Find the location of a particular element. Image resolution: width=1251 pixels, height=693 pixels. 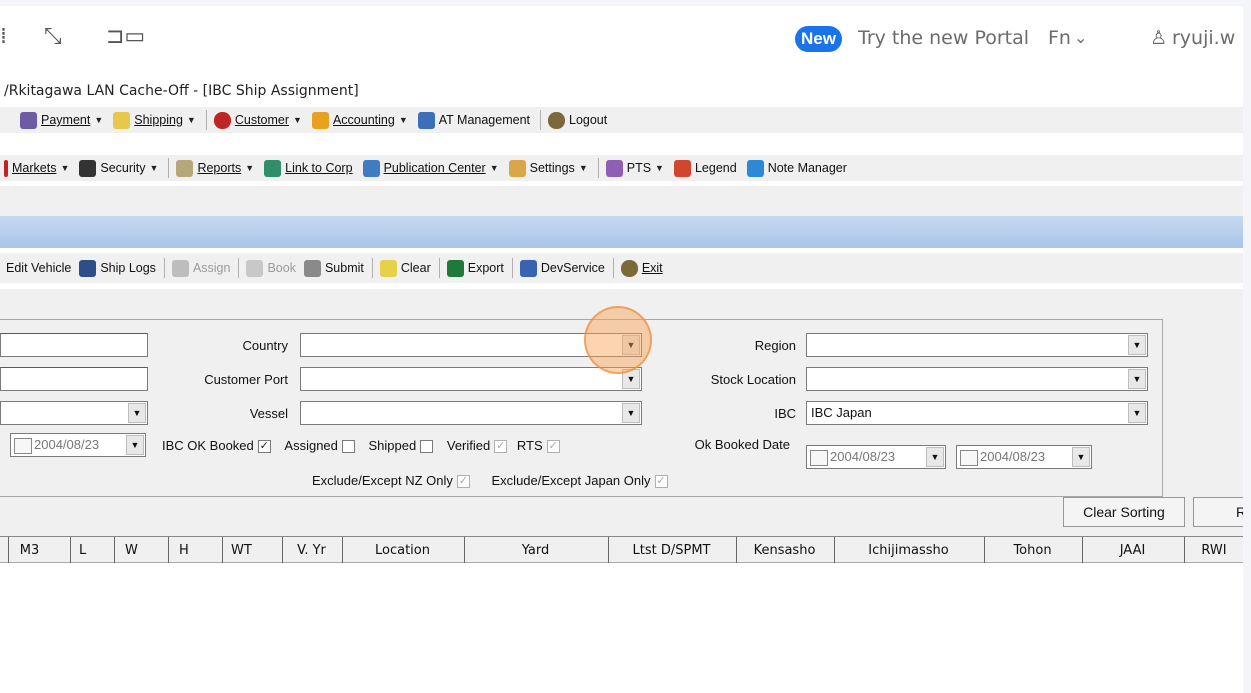

column-header: M3 is located at coordinates (29, 550).